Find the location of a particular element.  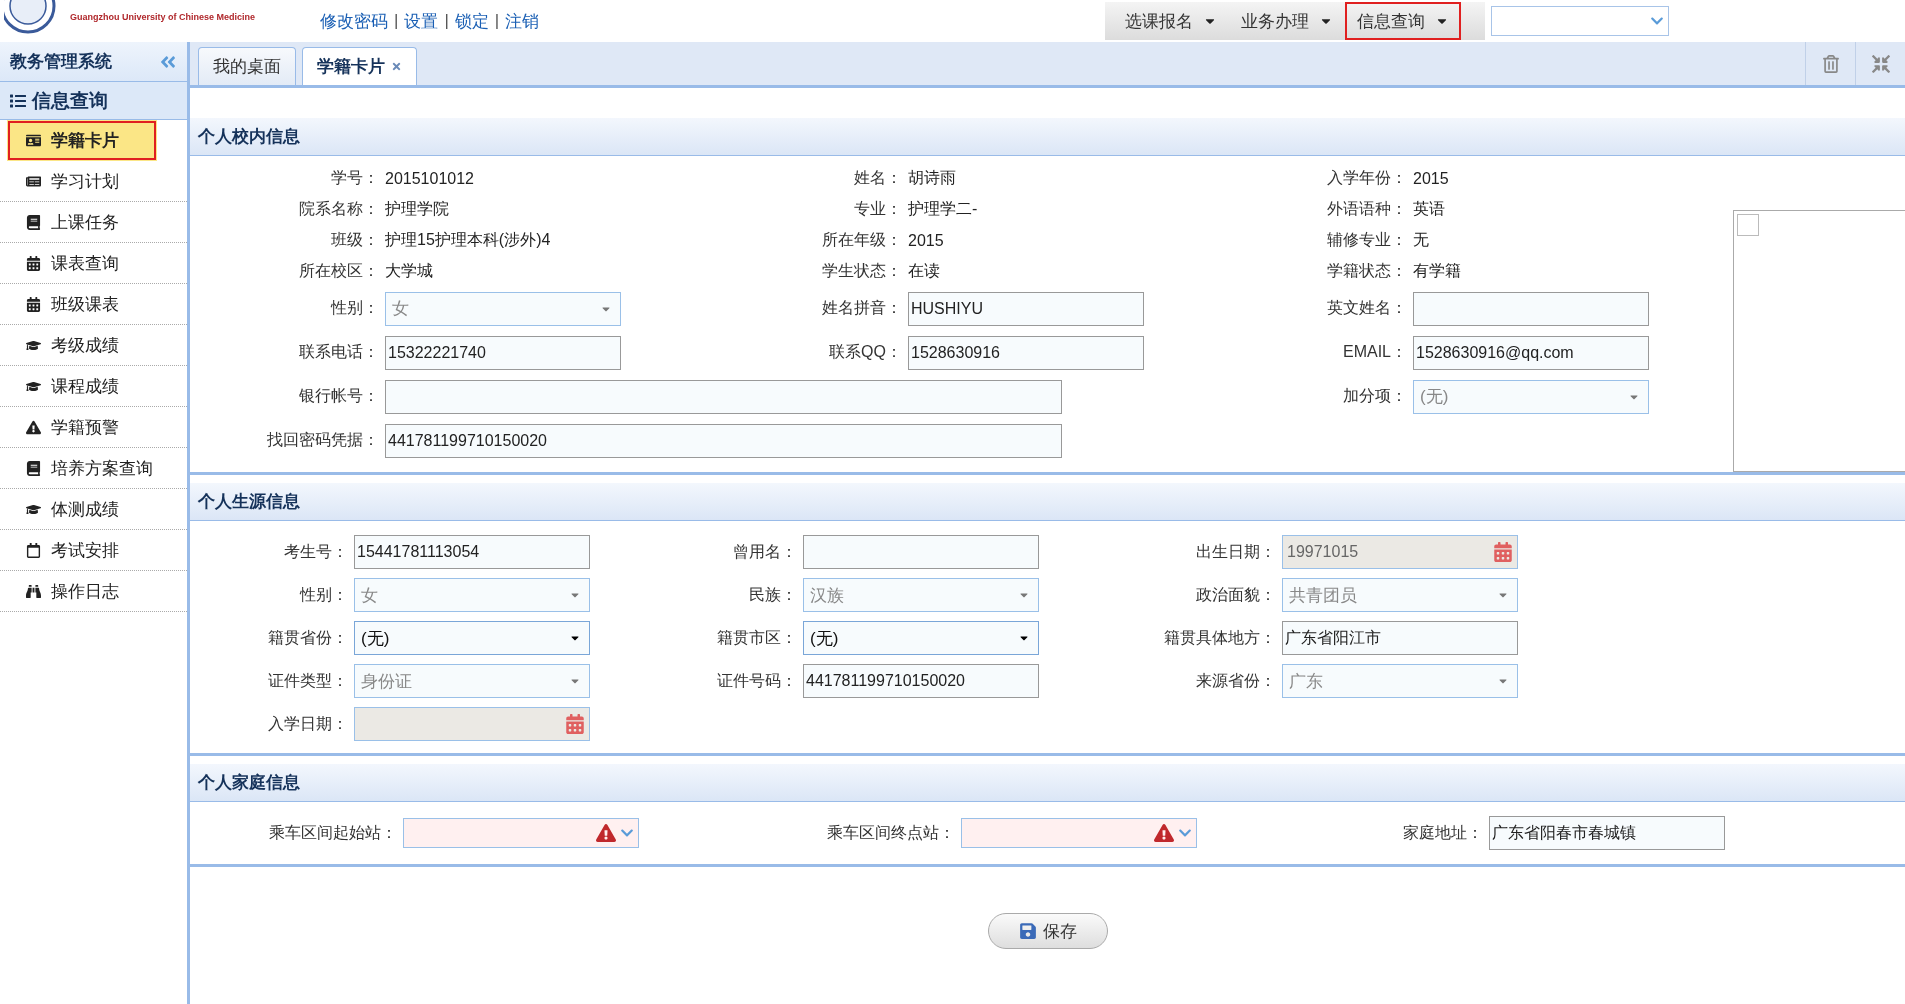

input-field: HUSHIYU is located at coordinates (1026, 308).